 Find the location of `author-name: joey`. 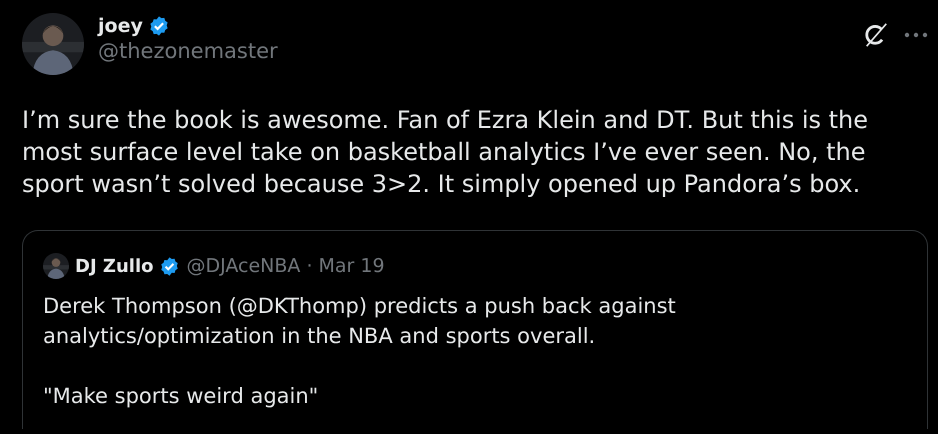

author-name: joey is located at coordinates (120, 26).